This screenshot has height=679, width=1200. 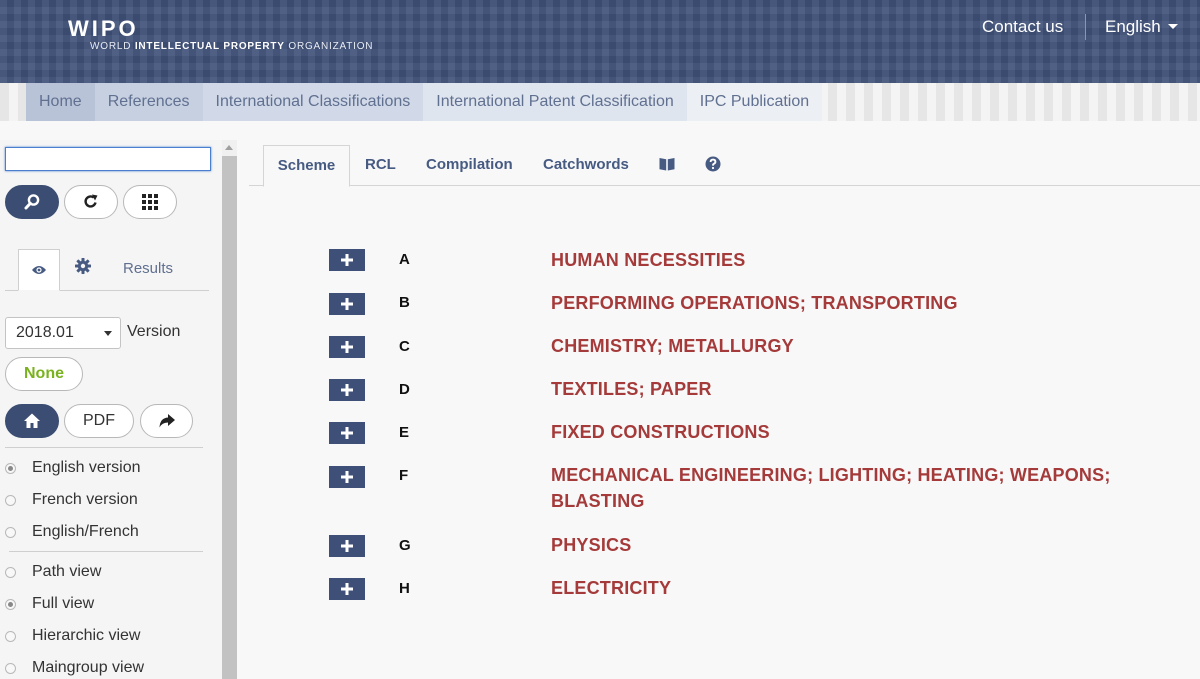 What do you see at coordinates (148, 102) in the screenshot?
I see `breadcrumb-references: References` at bounding box center [148, 102].